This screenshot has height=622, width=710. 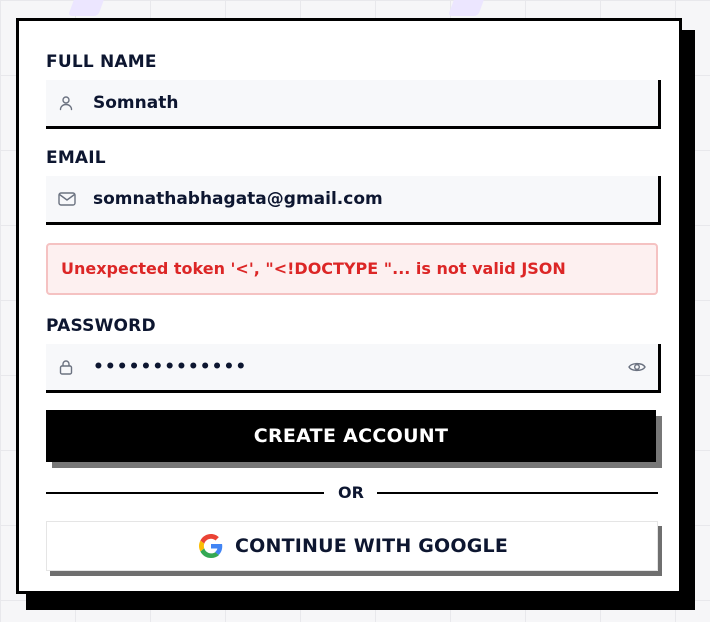 I want to click on create-account-button: CREATE ACCOUNT, so click(x=351, y=436).